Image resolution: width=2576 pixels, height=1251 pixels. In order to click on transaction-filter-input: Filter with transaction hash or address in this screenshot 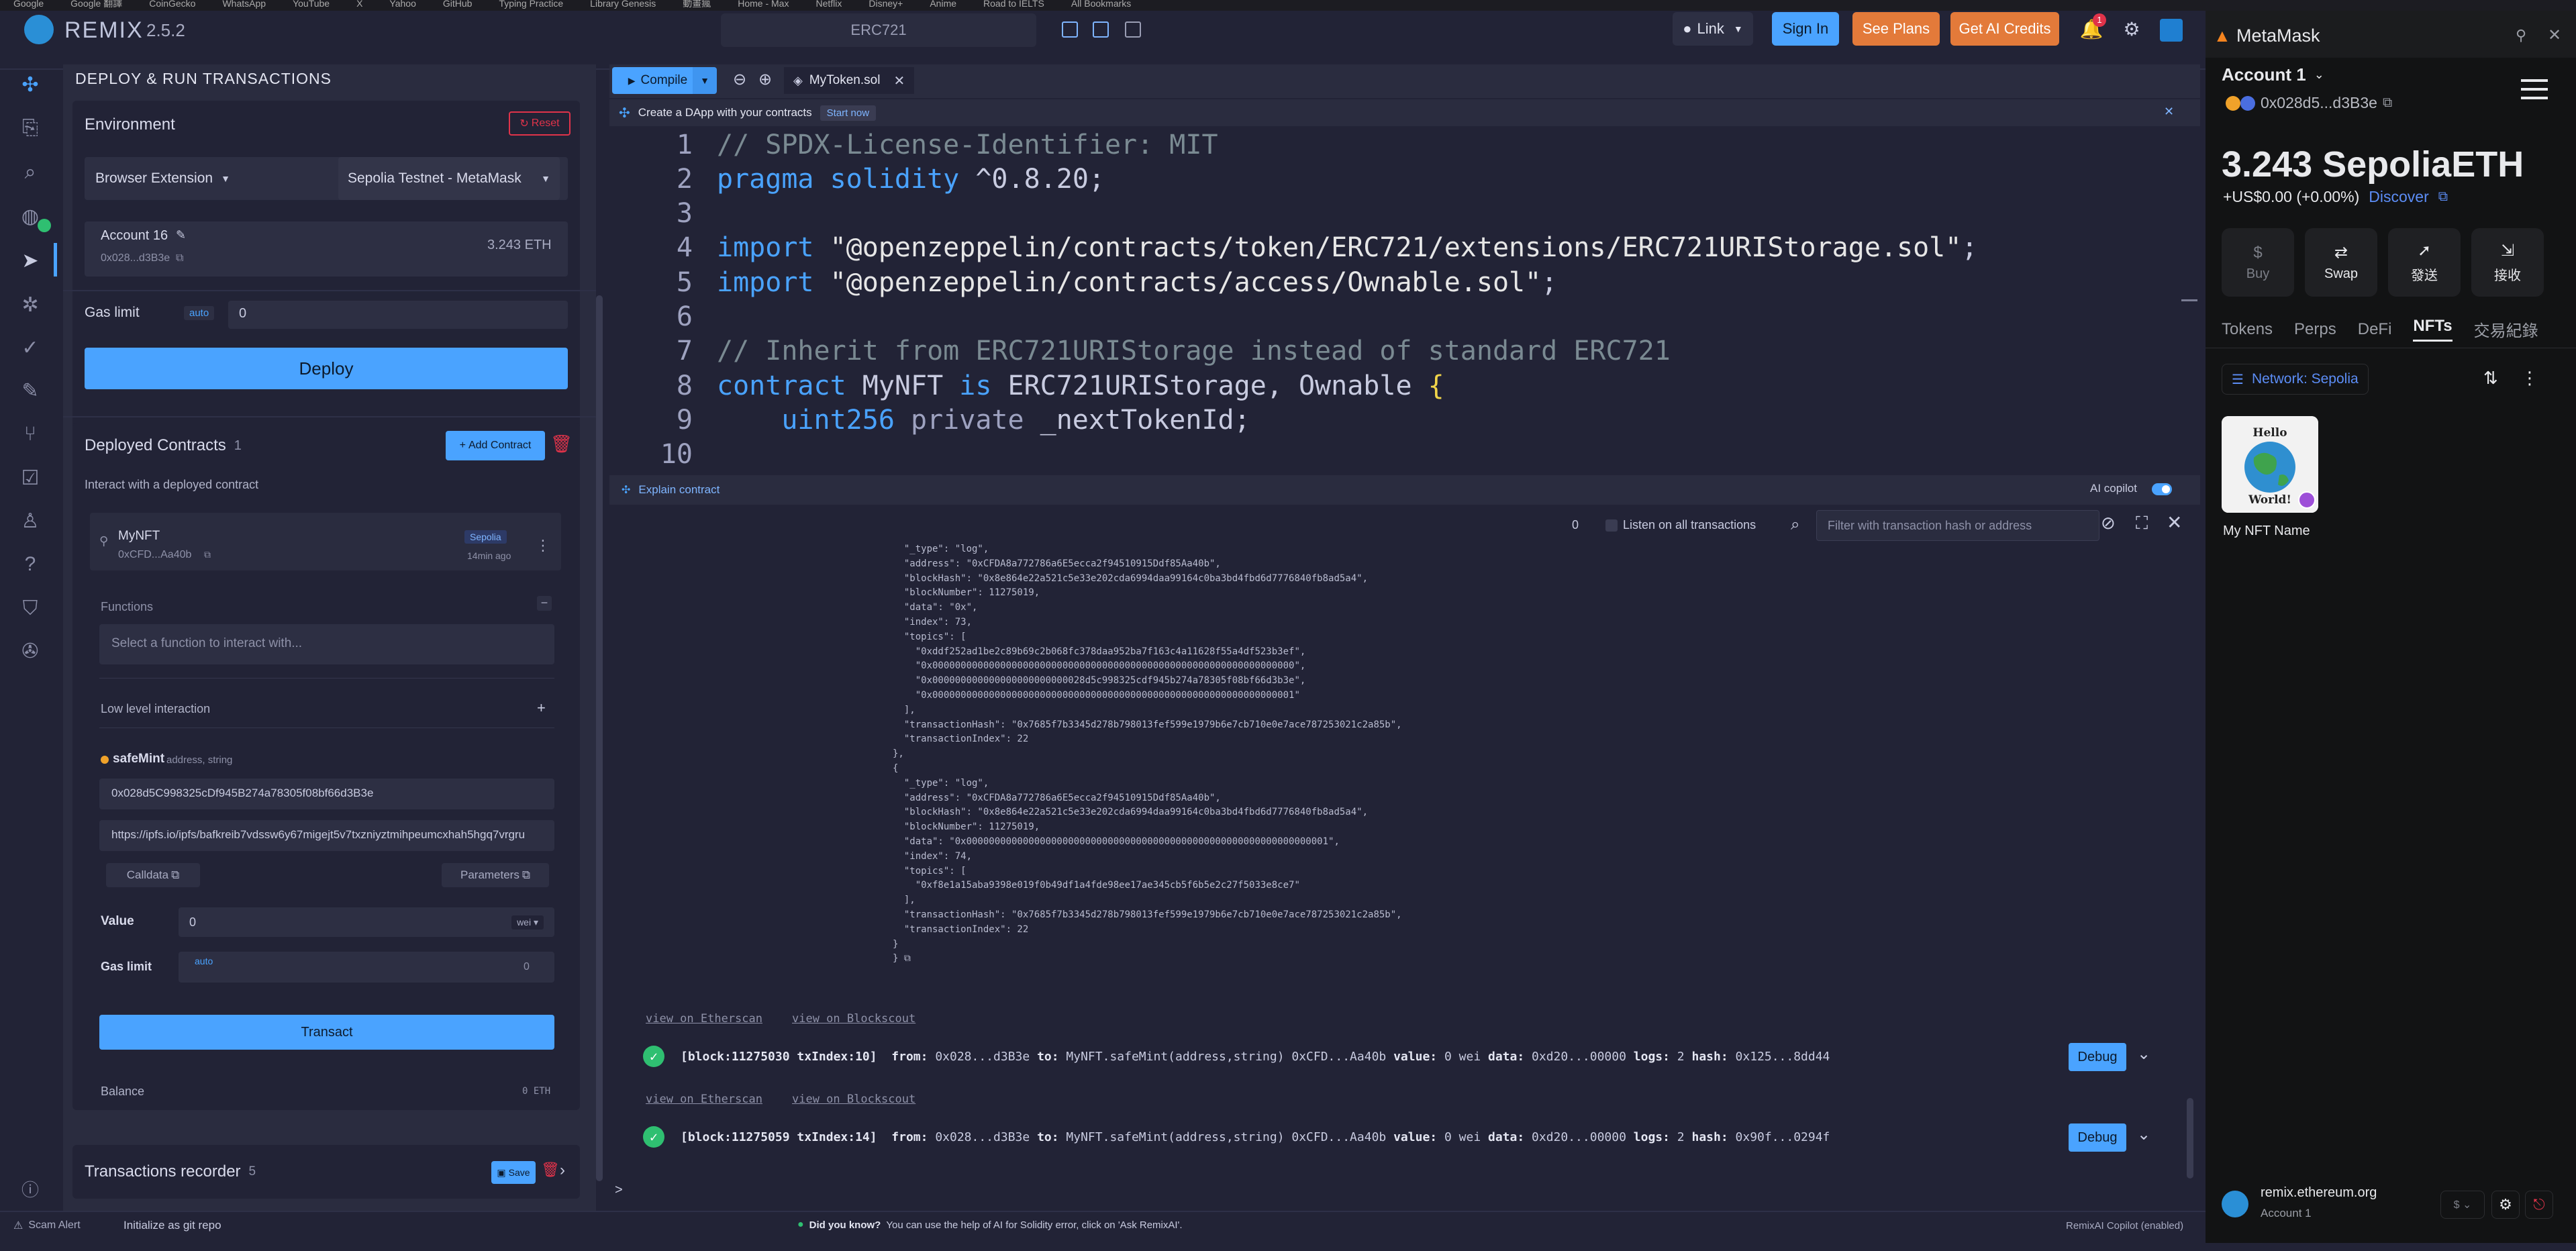, I will do `click(1957, 525)`.